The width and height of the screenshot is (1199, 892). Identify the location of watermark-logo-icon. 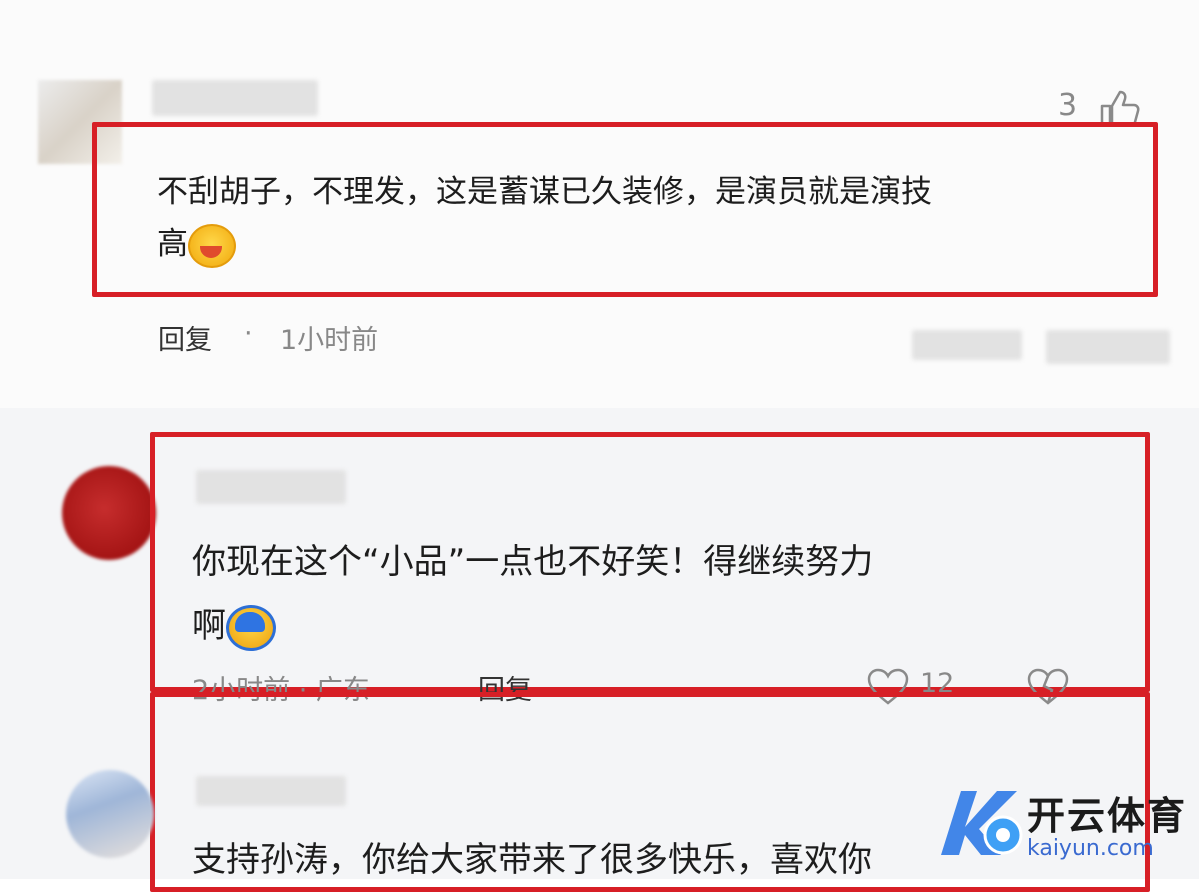
(979, 823).